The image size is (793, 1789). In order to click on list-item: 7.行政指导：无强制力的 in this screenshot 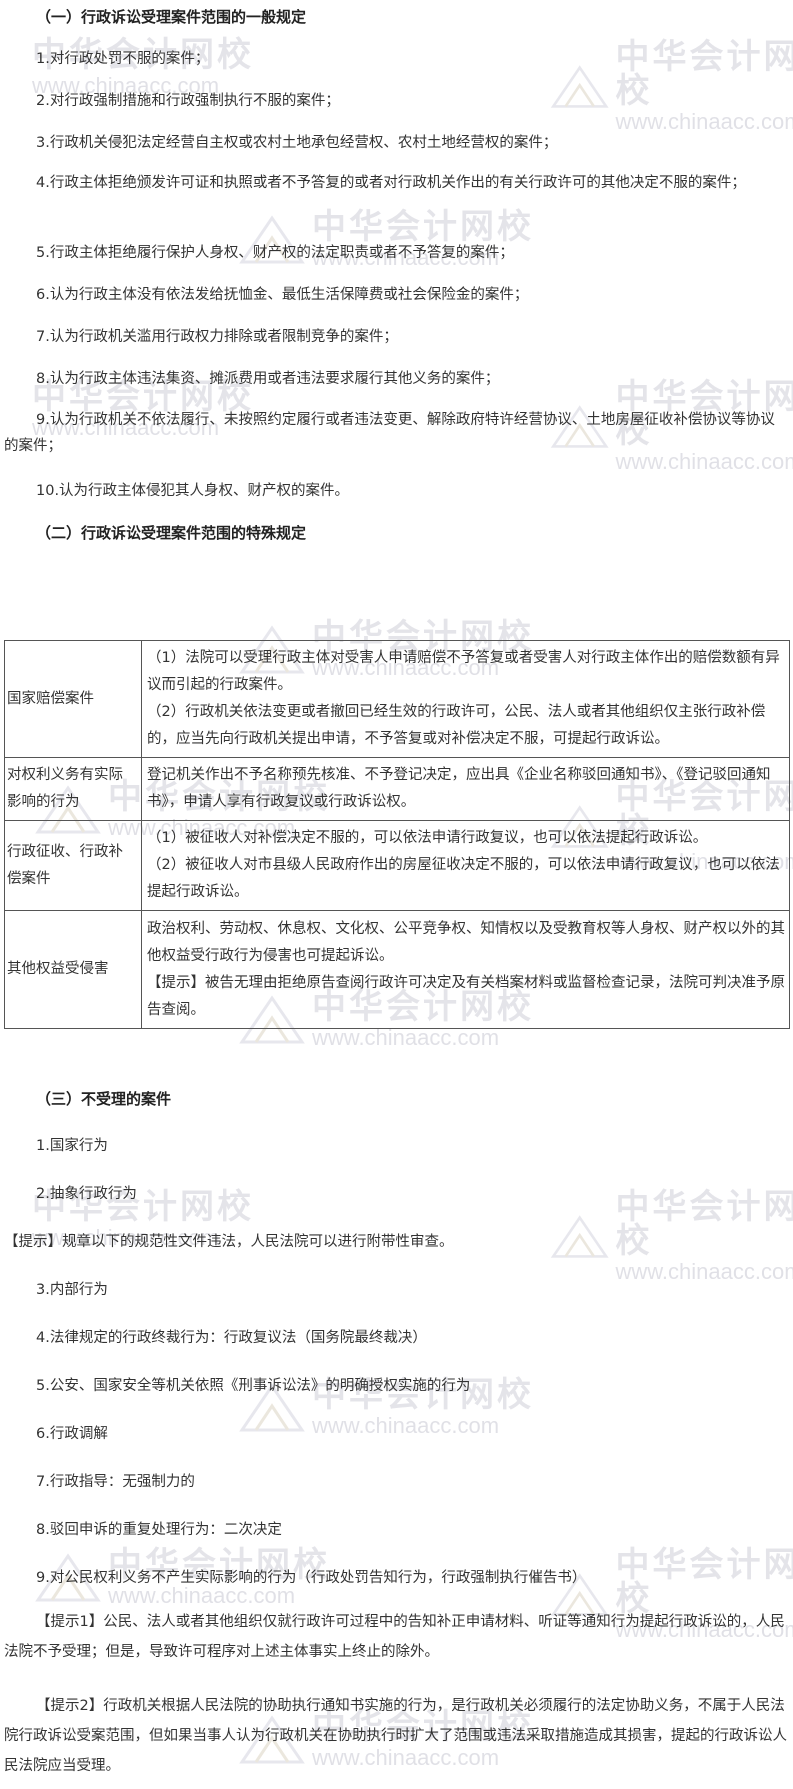, I will do `click(115, 1482)`.